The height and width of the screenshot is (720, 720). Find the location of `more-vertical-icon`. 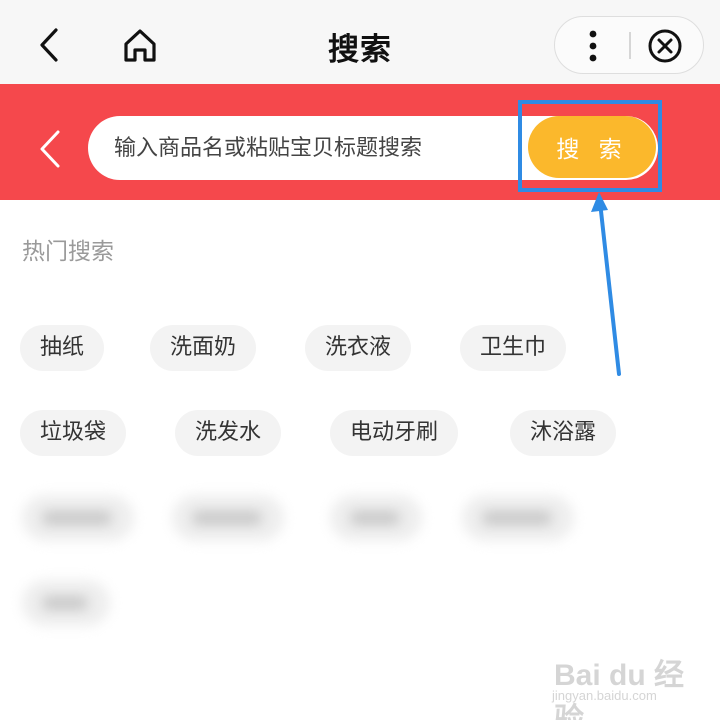

more-vertical-icon is located at coordinates (593, 46).